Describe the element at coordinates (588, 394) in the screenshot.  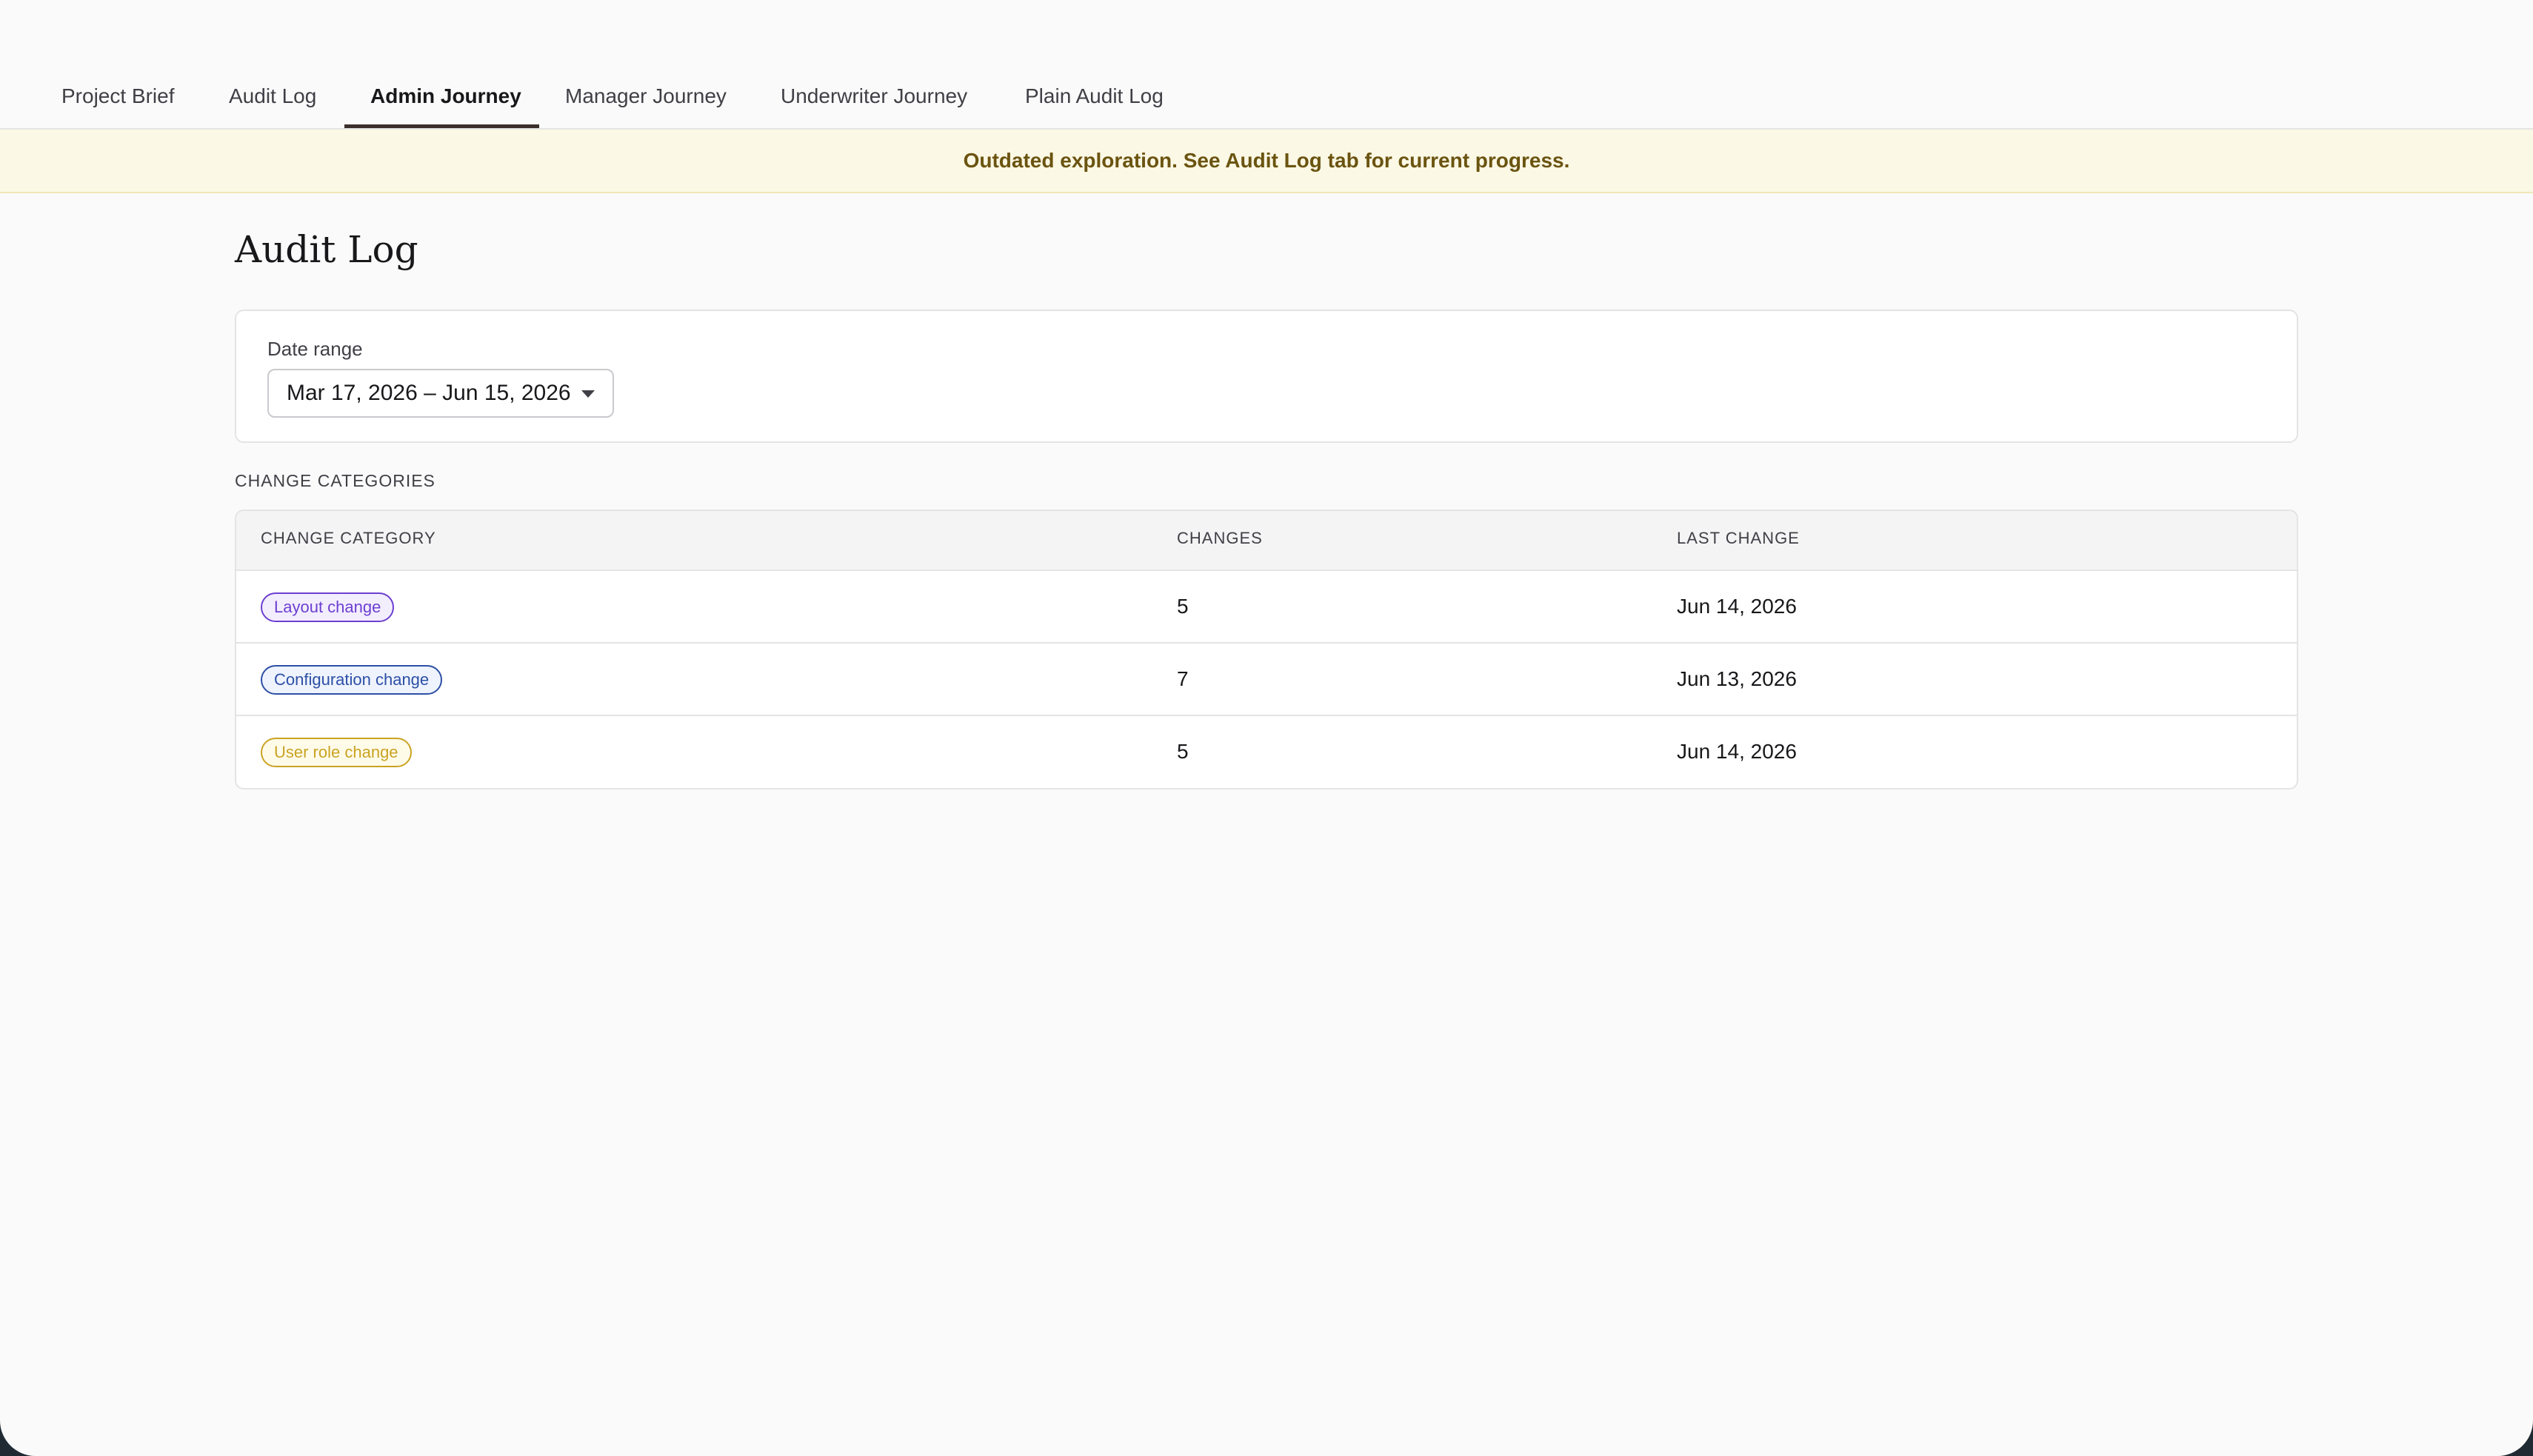
I see `chevron-down-icon` at that location.